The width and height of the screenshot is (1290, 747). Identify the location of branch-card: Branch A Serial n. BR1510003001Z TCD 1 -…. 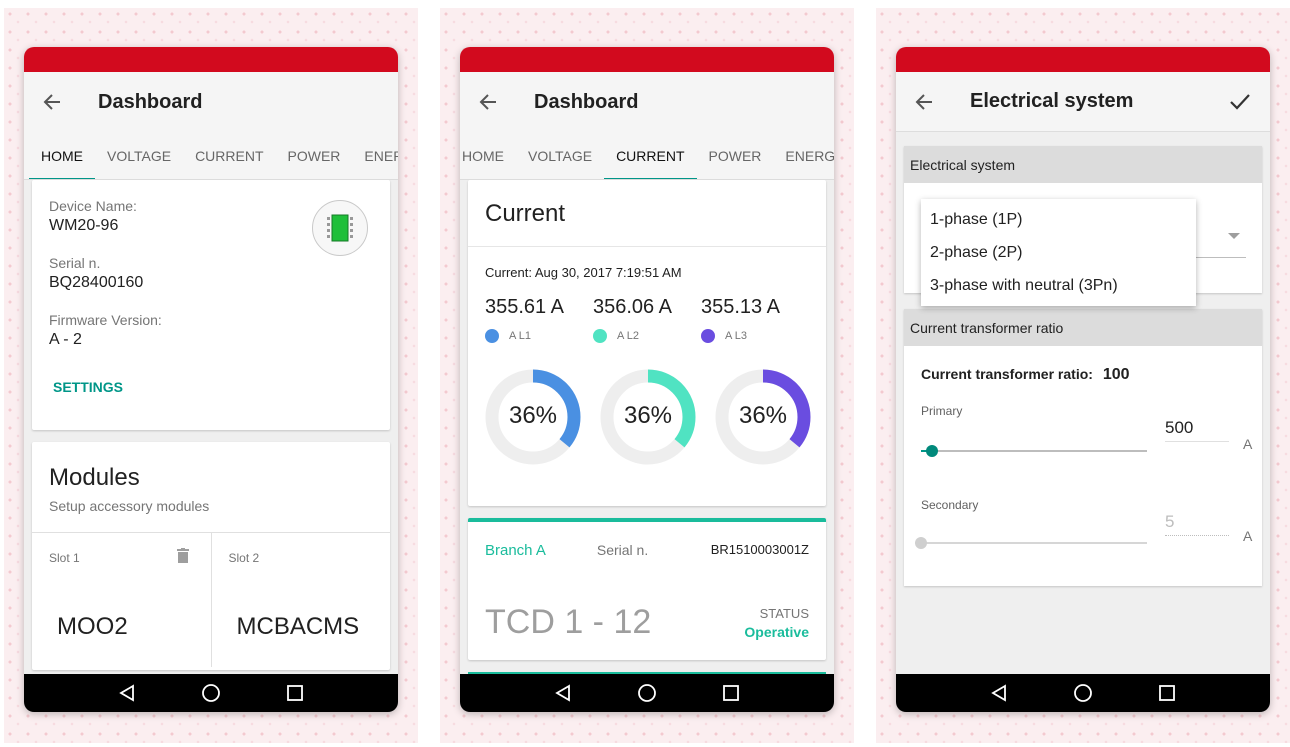
(647, 589).